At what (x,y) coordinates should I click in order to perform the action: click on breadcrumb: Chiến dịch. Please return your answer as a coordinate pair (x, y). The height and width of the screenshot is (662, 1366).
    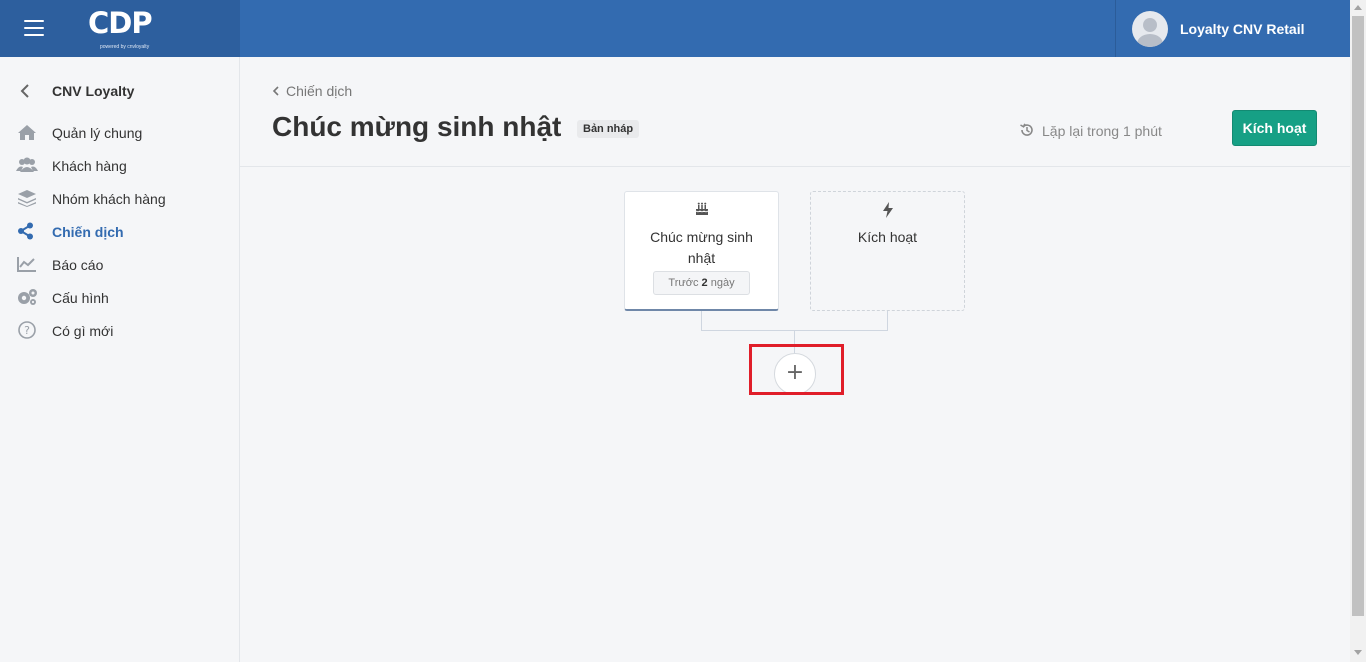
    Looking at the image, I should click on (312, 91).